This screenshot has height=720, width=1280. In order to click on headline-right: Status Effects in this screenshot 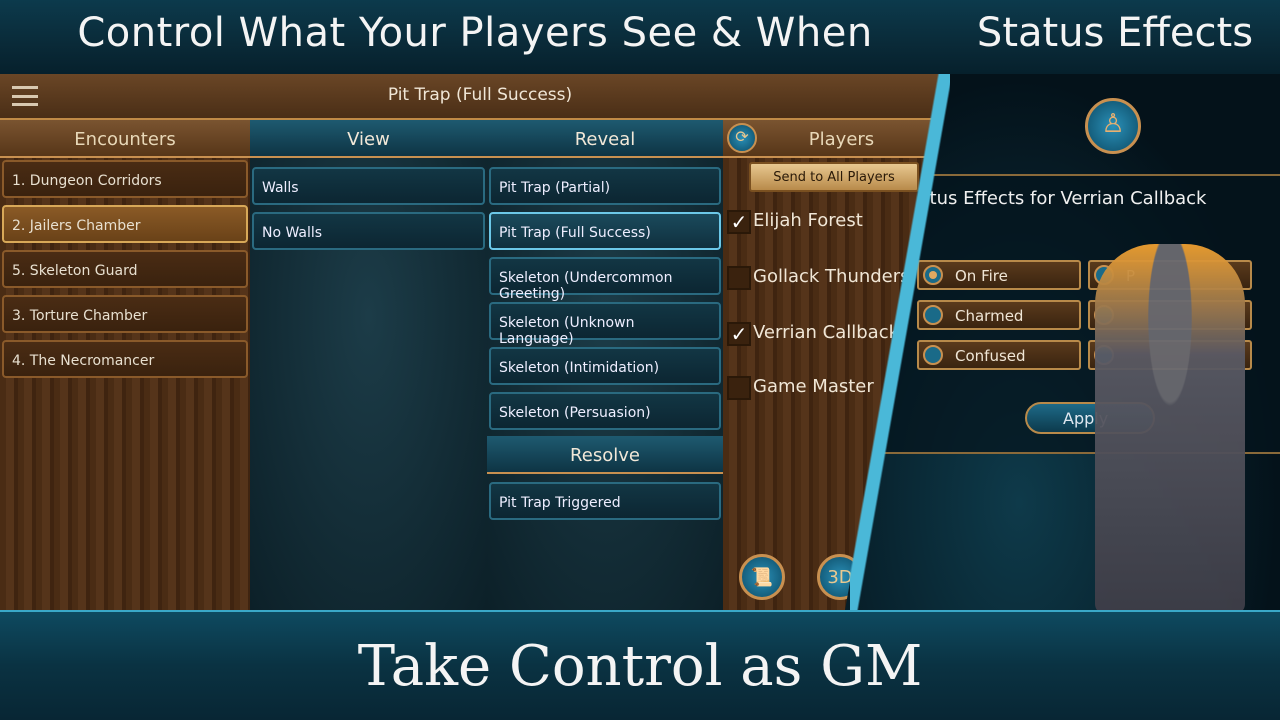, I will do `click(1115, 33)`.